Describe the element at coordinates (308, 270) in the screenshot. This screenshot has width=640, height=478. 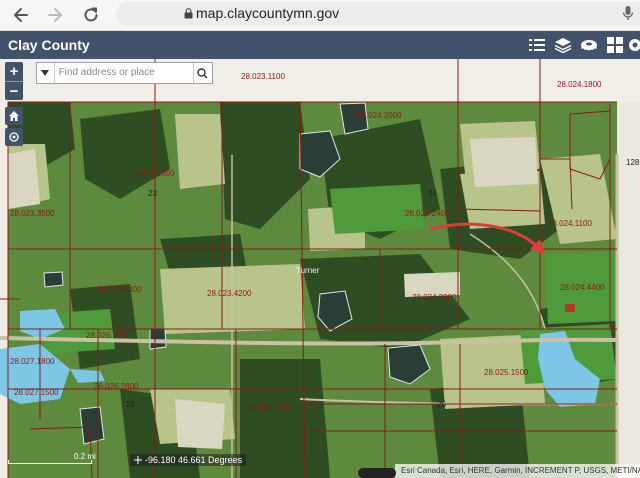
I see `place-label: Turner` at that location.